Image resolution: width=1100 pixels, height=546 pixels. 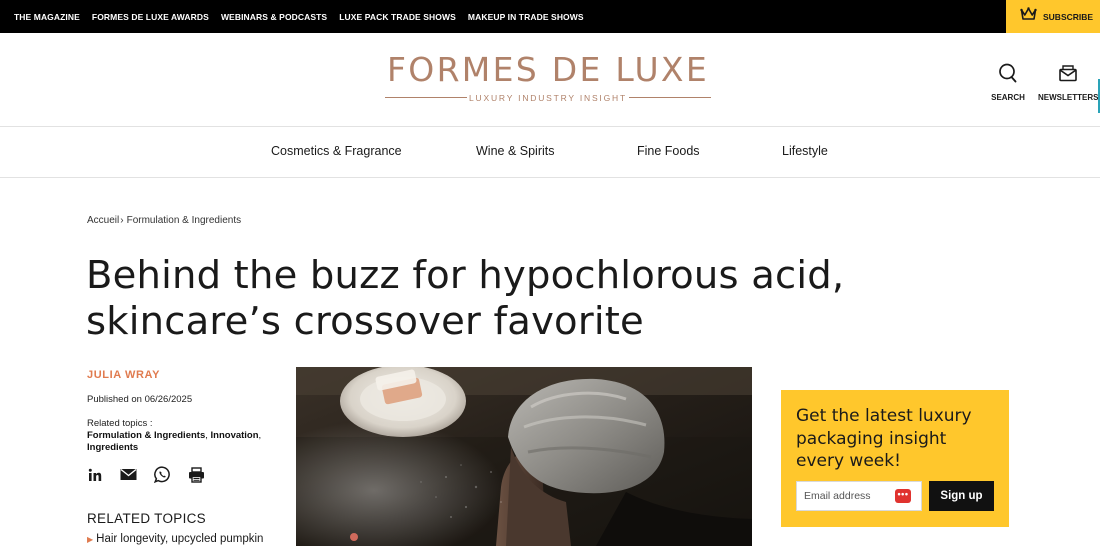 What do you see at coordinates (196, 474) in the screenshot?
I see `print-icon` at bounding box center [196, 474].